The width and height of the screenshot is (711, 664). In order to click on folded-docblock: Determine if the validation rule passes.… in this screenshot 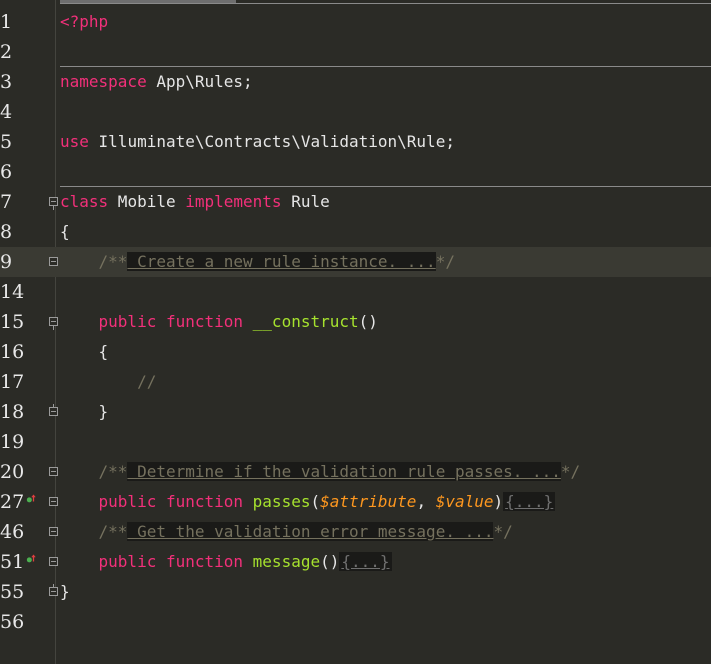, I will do `click(344, 471)`.